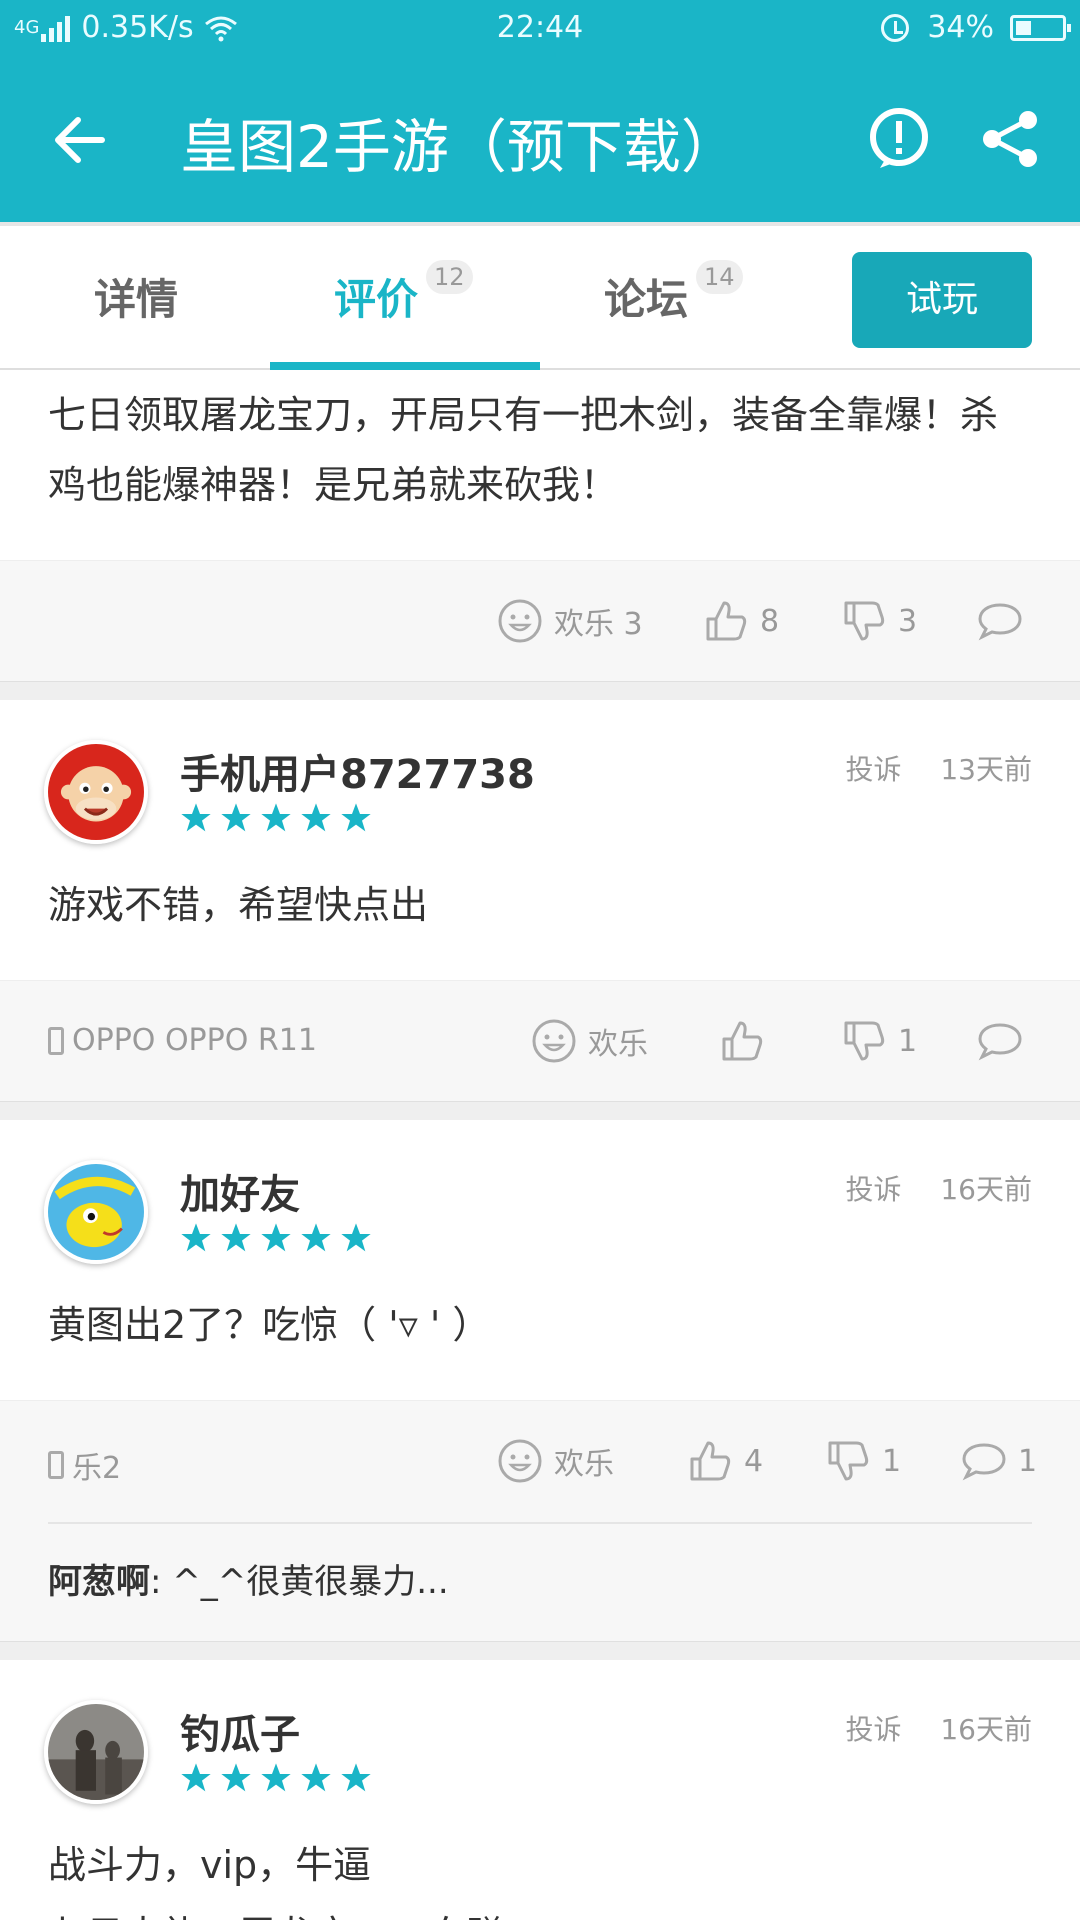 This screenshot has height=1920, width=1080. I want to click on review-text-line: 七日大礼，屠龙宝刀，血赚, so click(540, 1910).